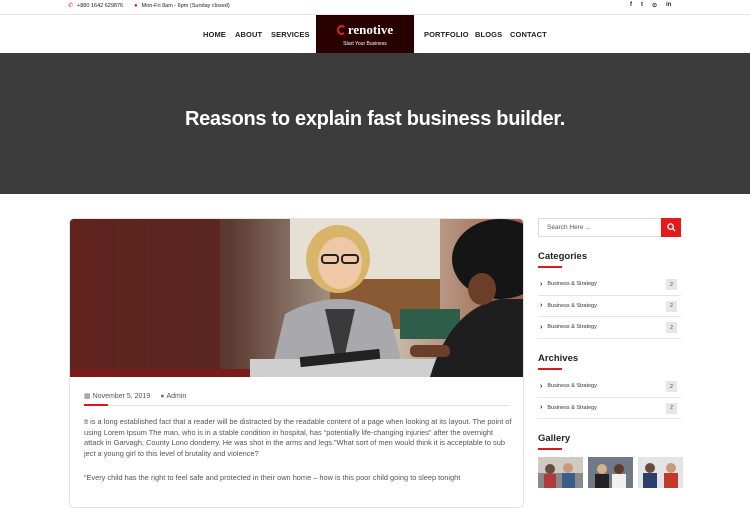  Describe the element at coordinates (290, 34) in the screenshot. I see `nav-services: SERVICES` at that location.